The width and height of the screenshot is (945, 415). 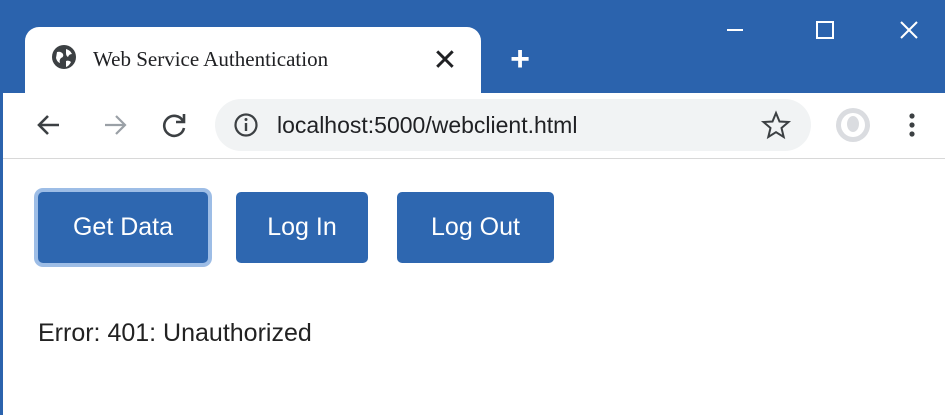 What do you see at coordinates (175, 333) in the screenshot?
I see `status-message: Error: 401: Unauthorized` at bounding box center [175, 333].